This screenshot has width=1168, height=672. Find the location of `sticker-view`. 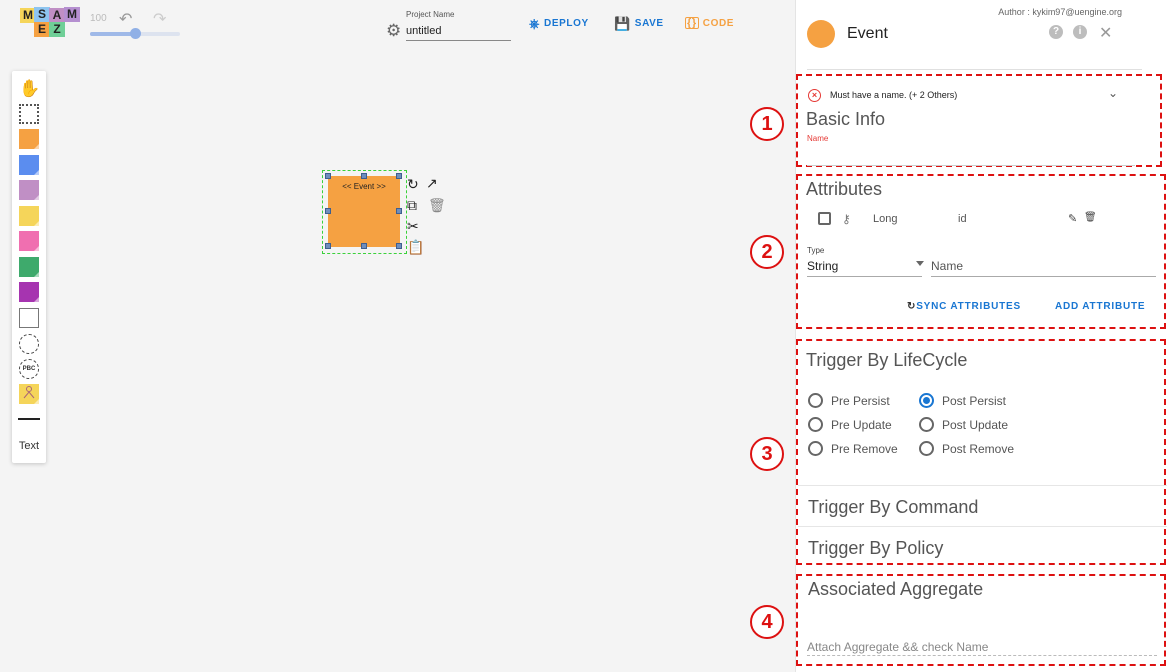

sticker-view is located at coordinates (29, 267).